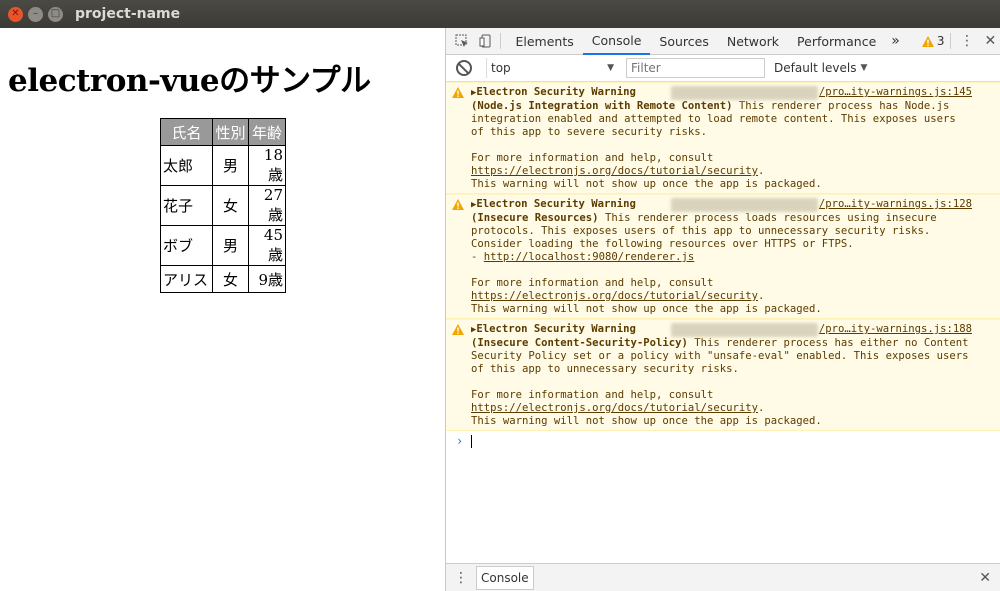  What do you see at coordinates (267, 205) in the screenshot?
I see `cell-age: 27歳` at bounding box center [267, 205].